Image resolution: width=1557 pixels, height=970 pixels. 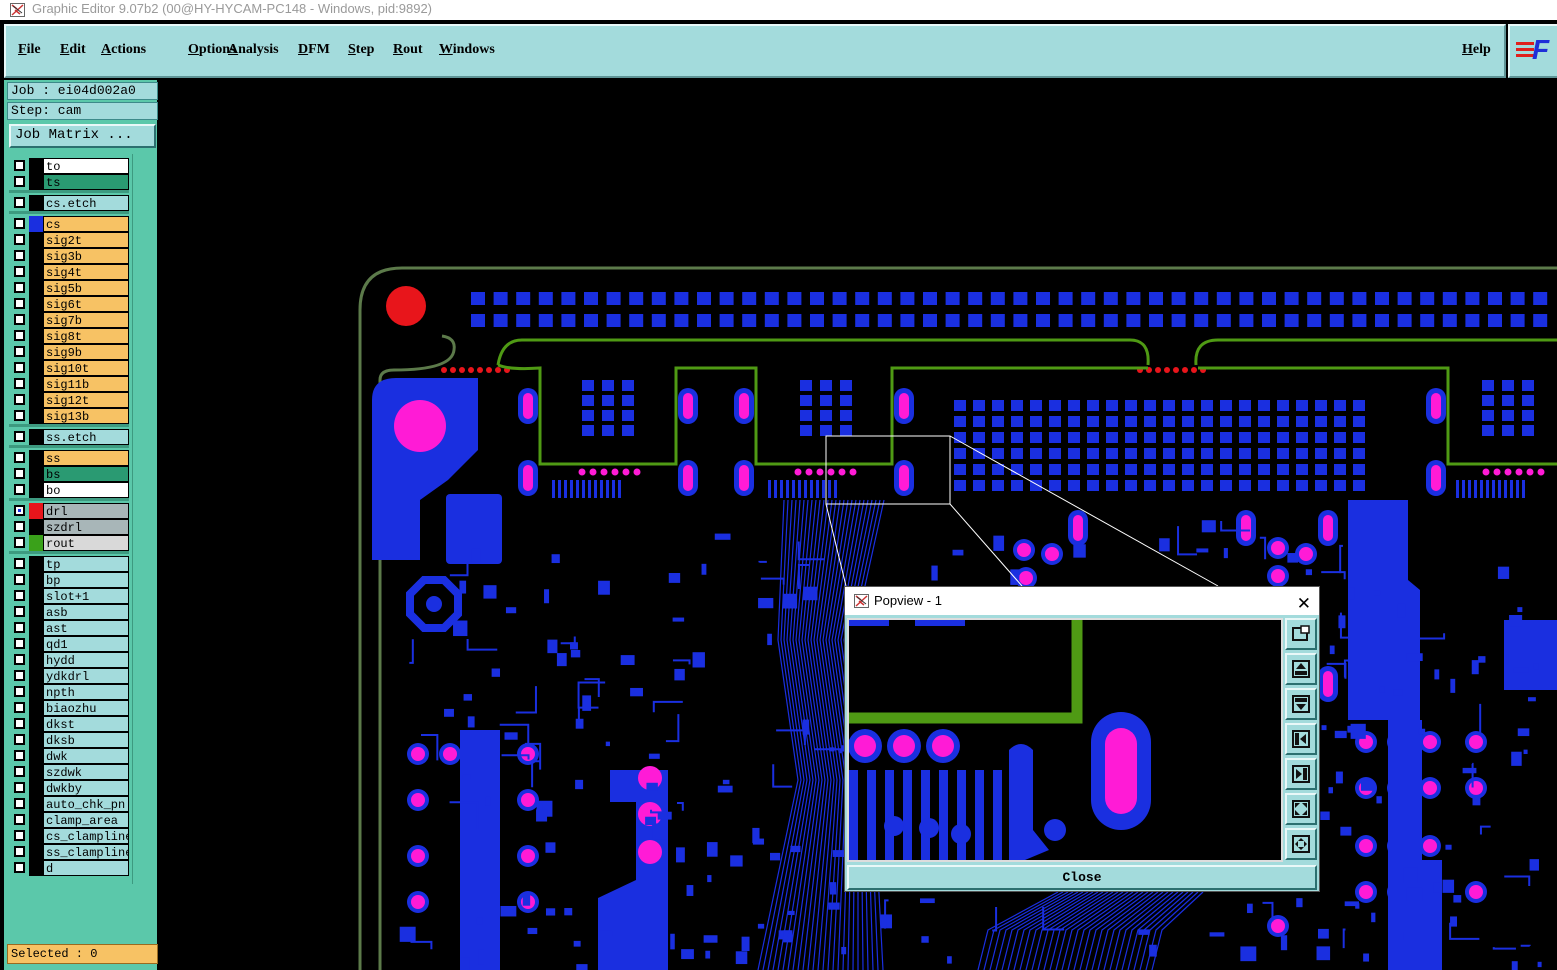 I want to click on menu-rout: Rout, so click(x=408, y=50).